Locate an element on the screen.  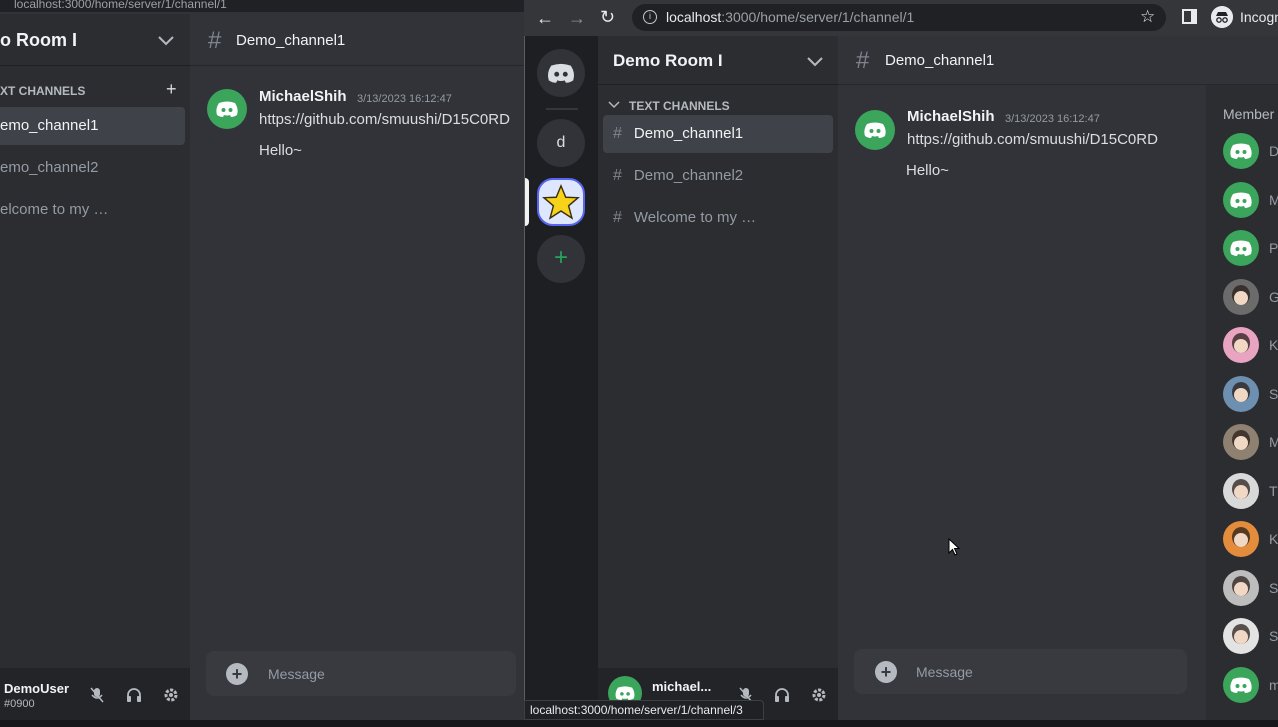
member-name: G is located at coordinates (1273, 297).